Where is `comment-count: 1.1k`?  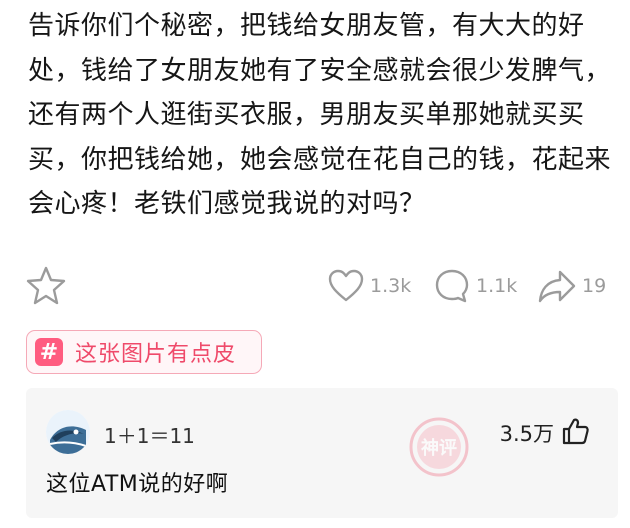
comment-count: 1.1k is located at coordinates (497, 286).